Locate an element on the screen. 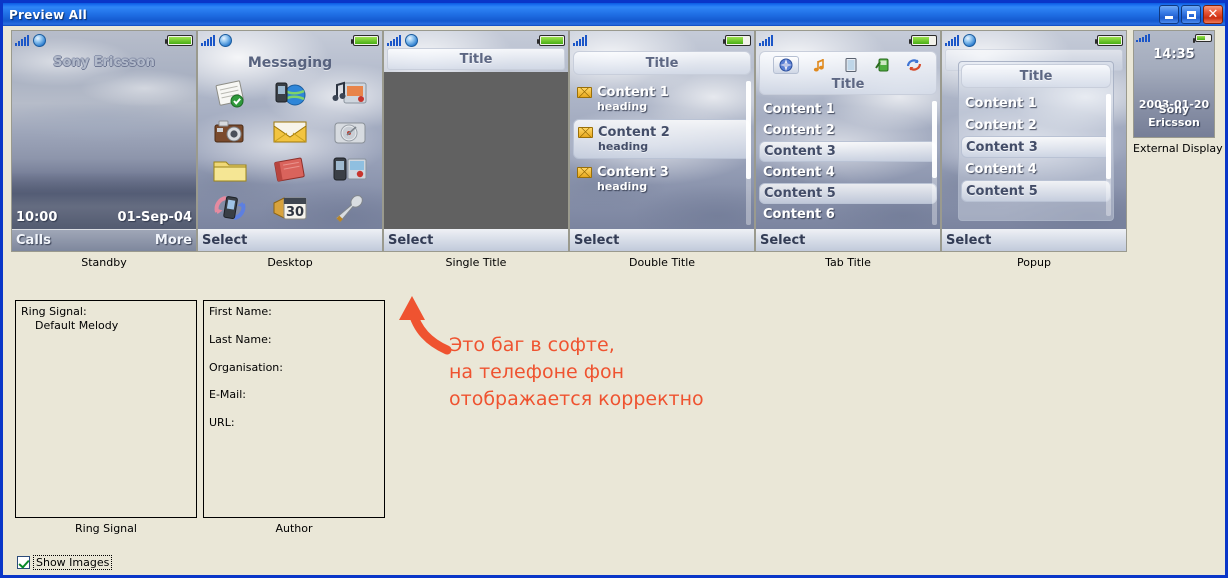  web-phone-icon is located at coordinates (290, 94).